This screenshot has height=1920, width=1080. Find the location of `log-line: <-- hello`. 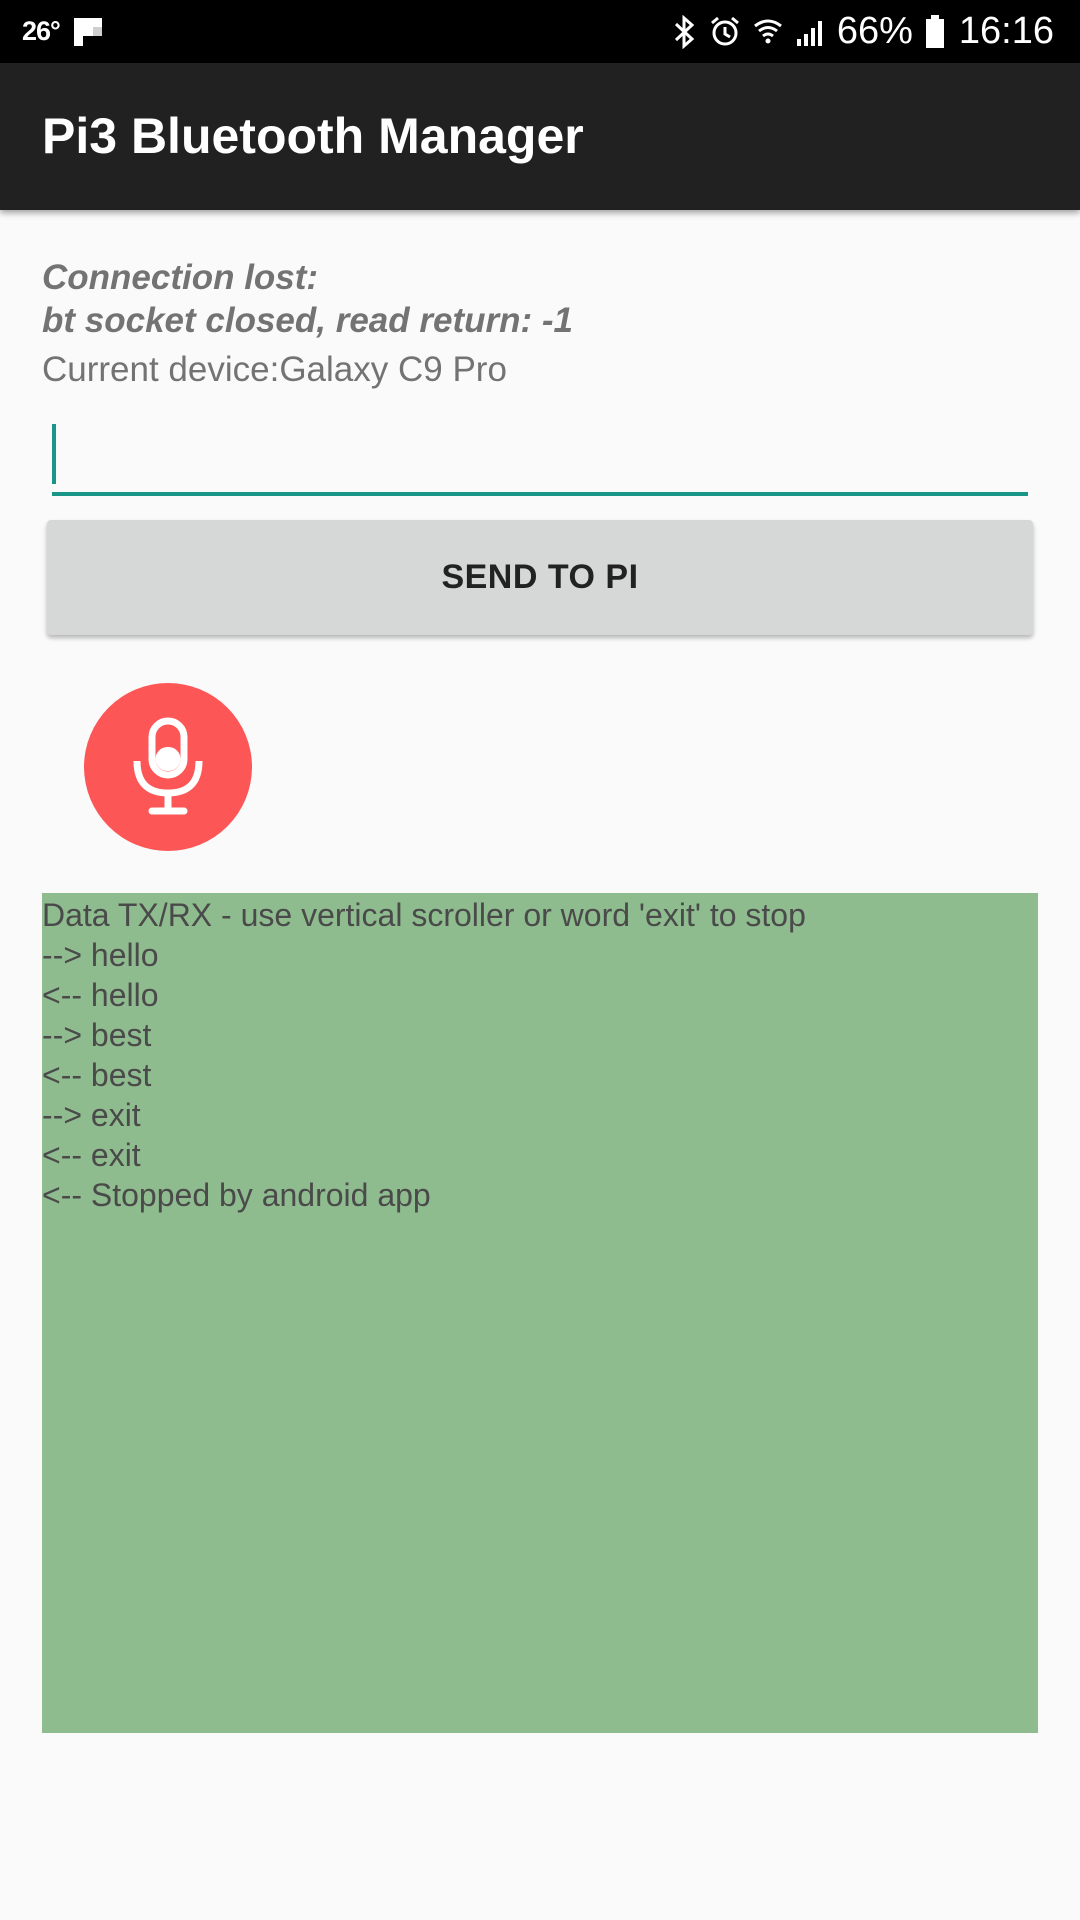

log-line: <-- hello is located at coordinates (100, 995).